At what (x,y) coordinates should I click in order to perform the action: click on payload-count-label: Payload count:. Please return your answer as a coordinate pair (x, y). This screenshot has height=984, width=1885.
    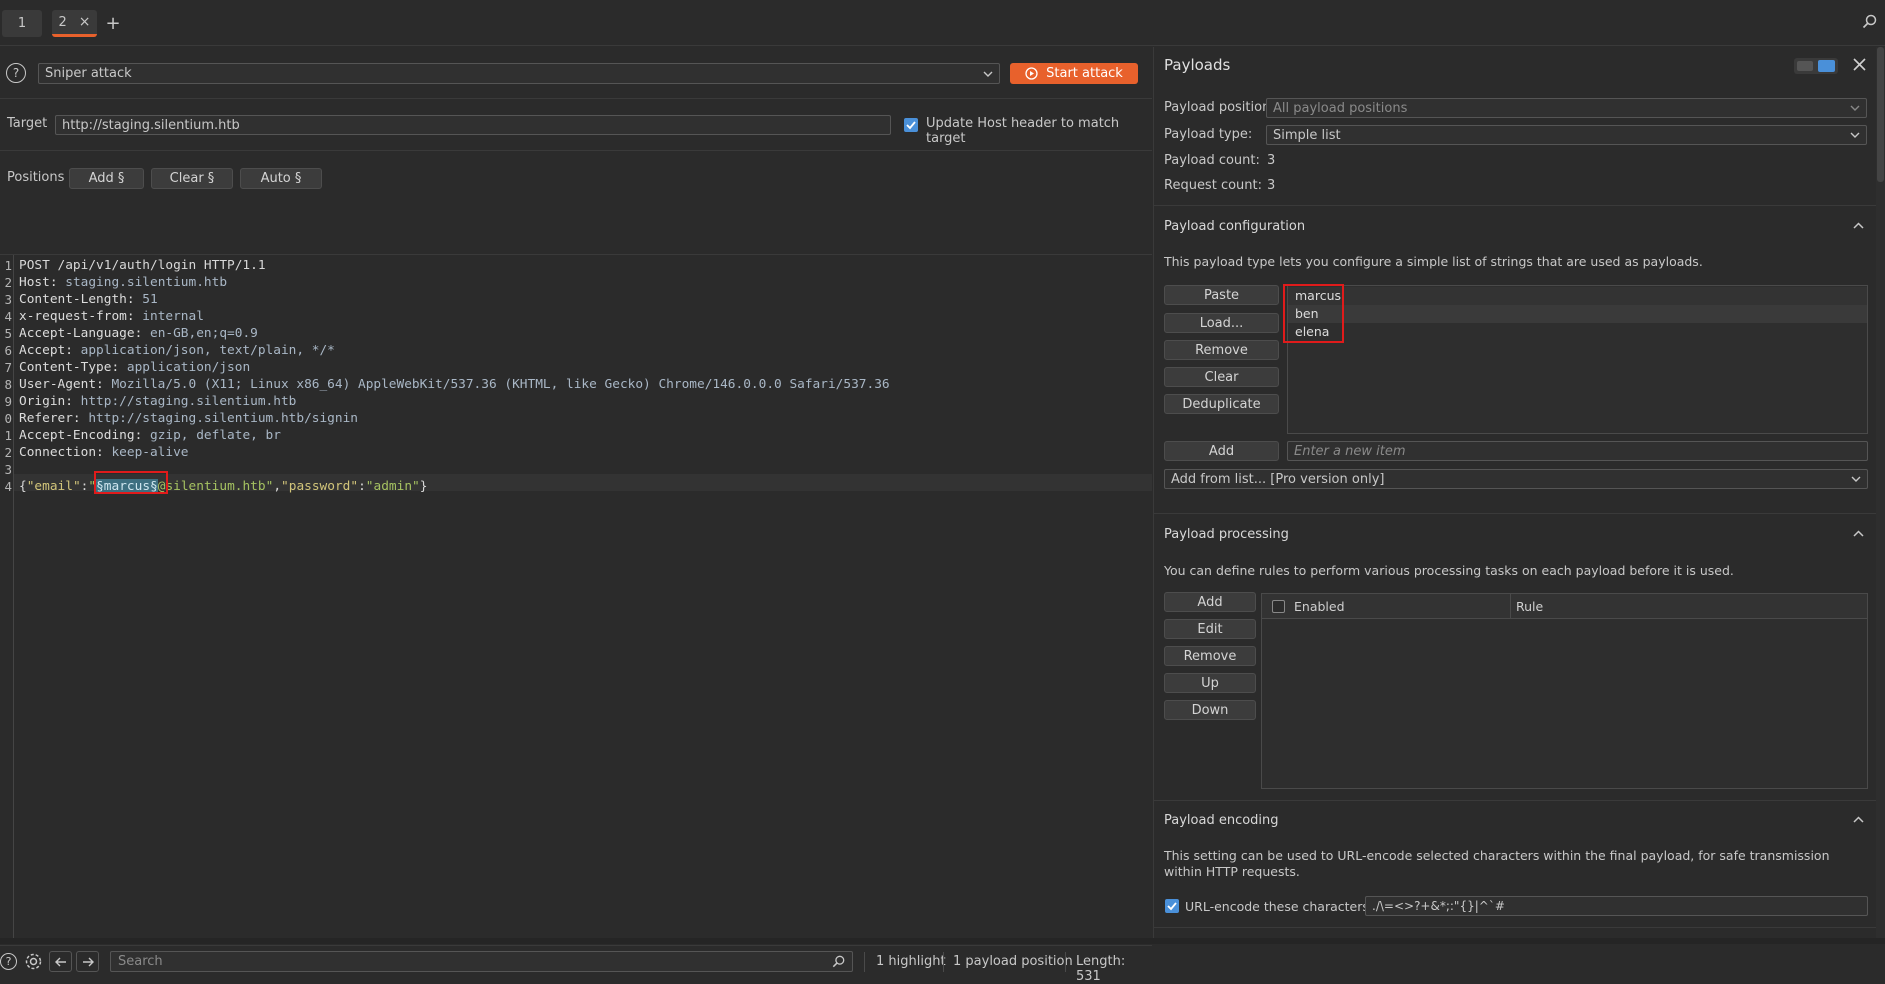
    Looking at the image, I should click on (1212, 160).